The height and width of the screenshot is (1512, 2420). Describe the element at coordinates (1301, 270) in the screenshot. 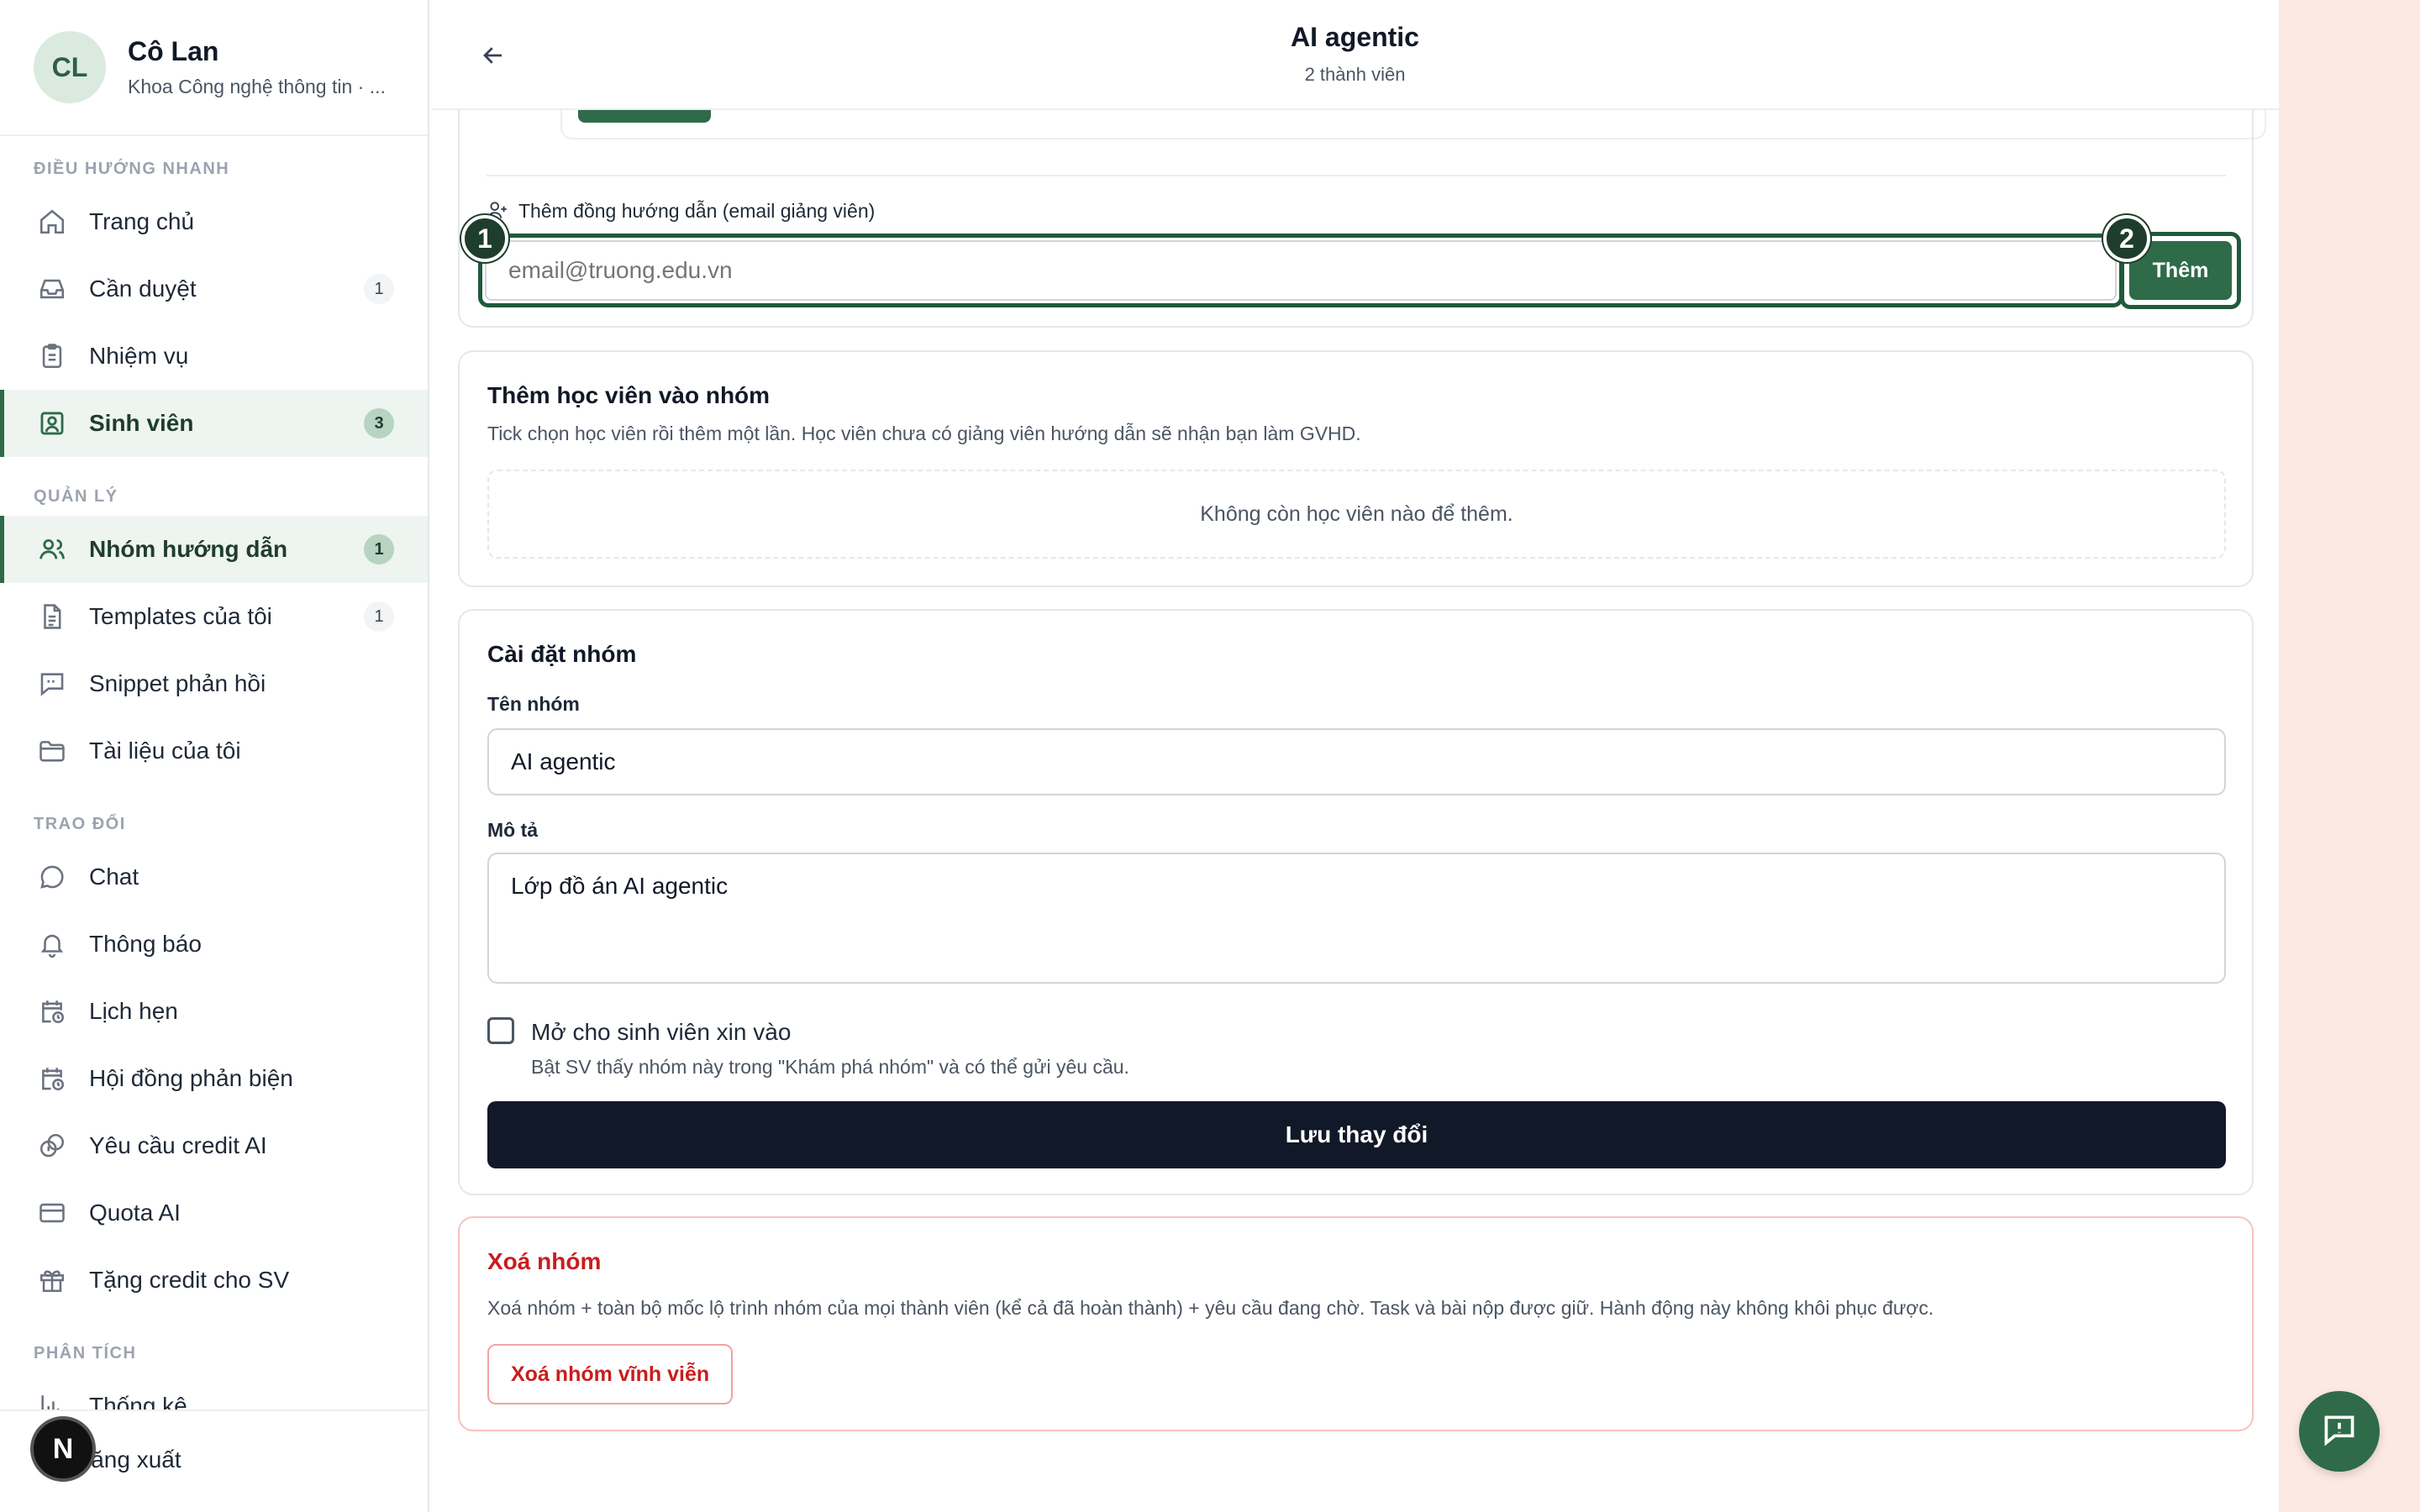

I see `co-advisor-email-input` at that location.